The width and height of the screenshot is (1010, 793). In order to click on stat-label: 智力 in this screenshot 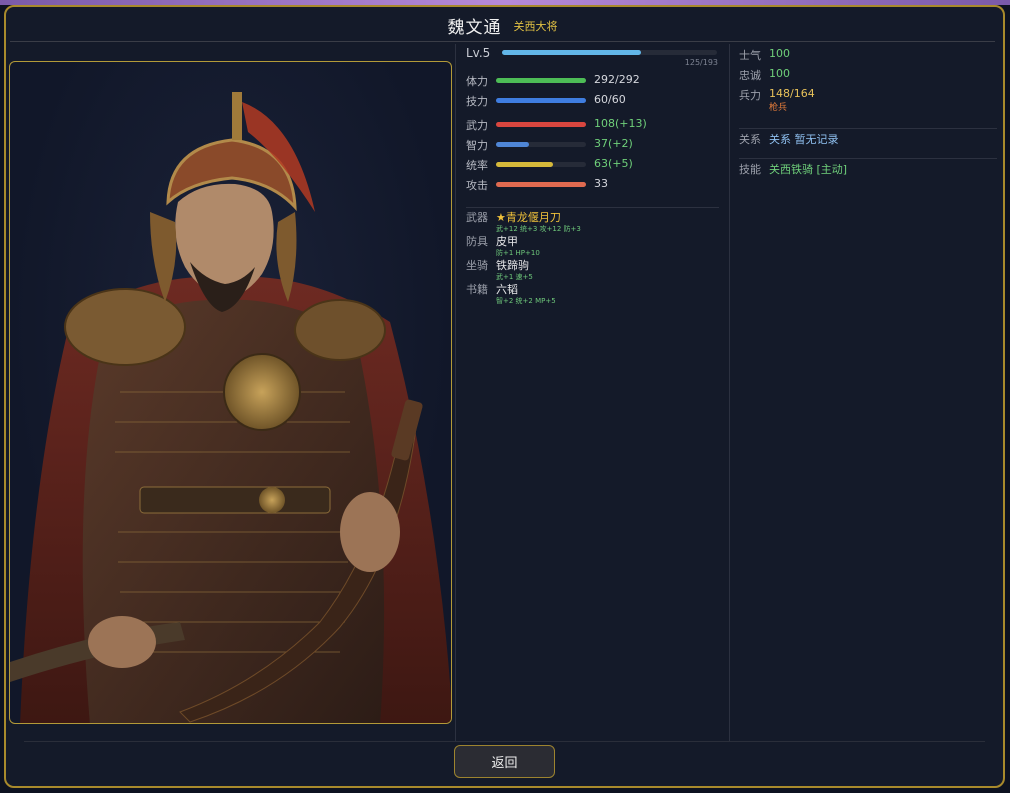, I will do `click(477, 145)`.